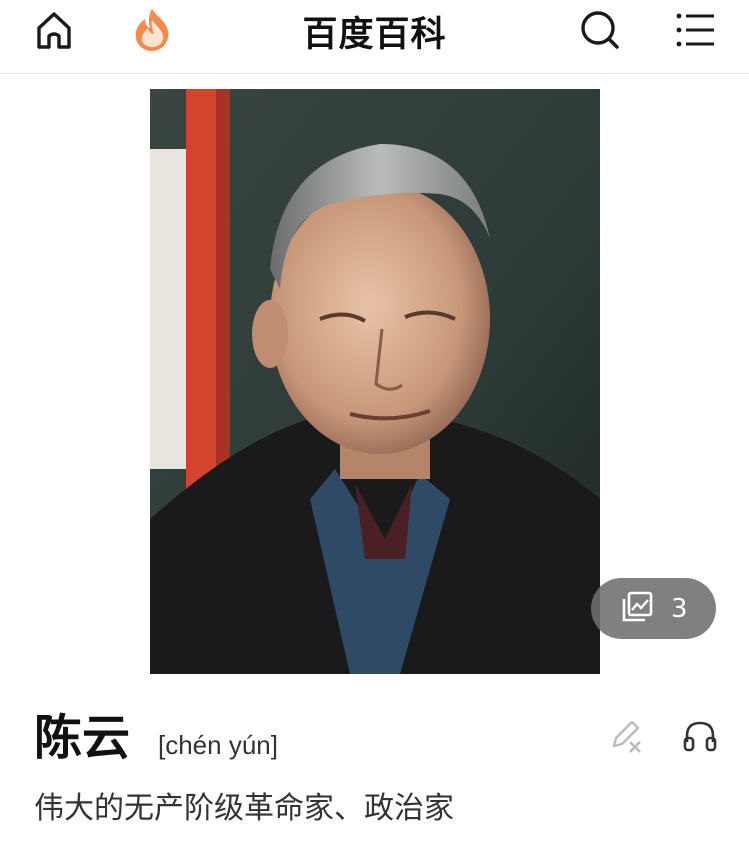 The image size is (749, 860). I want to click on top-navigation-bar: 百度百科, so click(374, 37).